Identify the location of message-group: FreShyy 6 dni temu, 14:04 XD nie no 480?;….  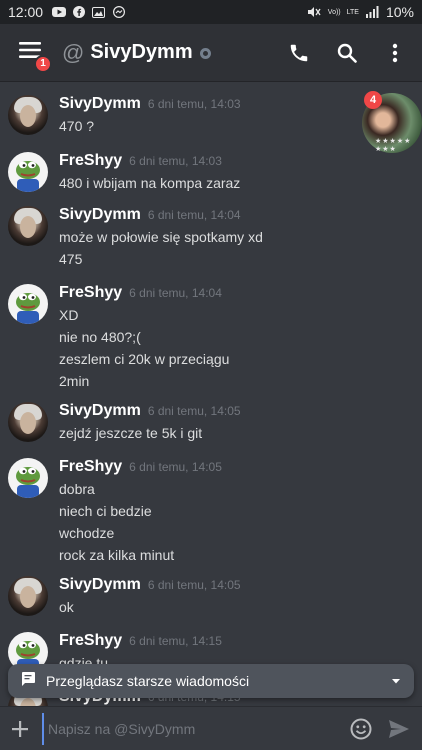
(118, 338).